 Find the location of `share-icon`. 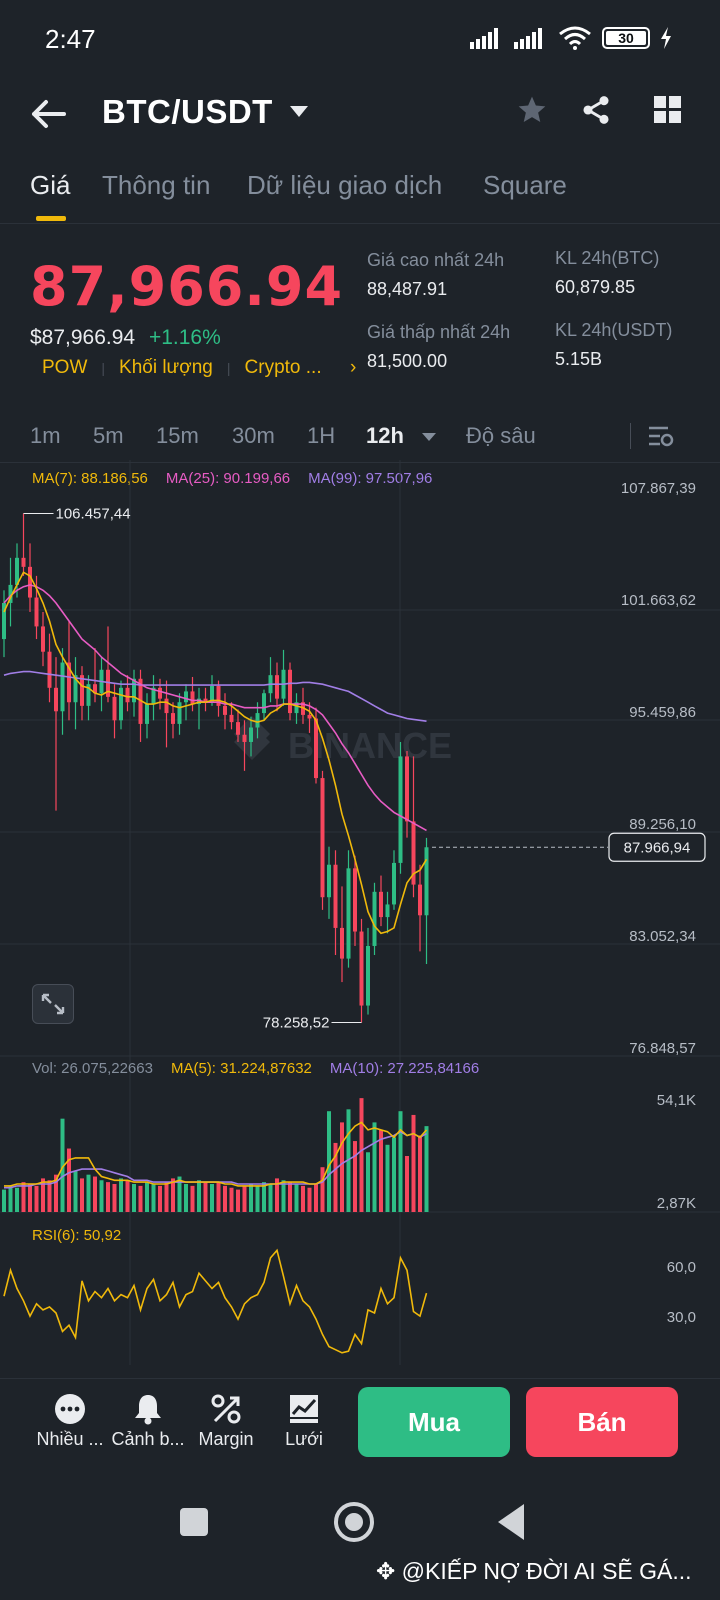

share-icon is located at coordinates (596, 110).